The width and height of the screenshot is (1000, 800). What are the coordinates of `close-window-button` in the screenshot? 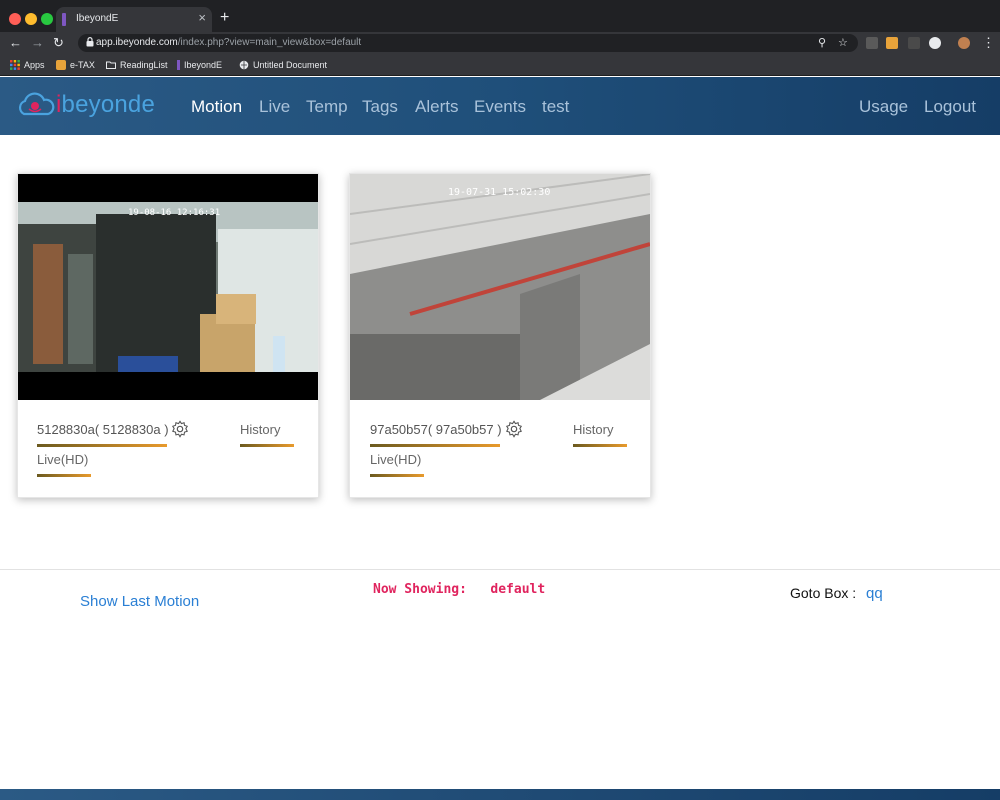 It's located at (15, 19).